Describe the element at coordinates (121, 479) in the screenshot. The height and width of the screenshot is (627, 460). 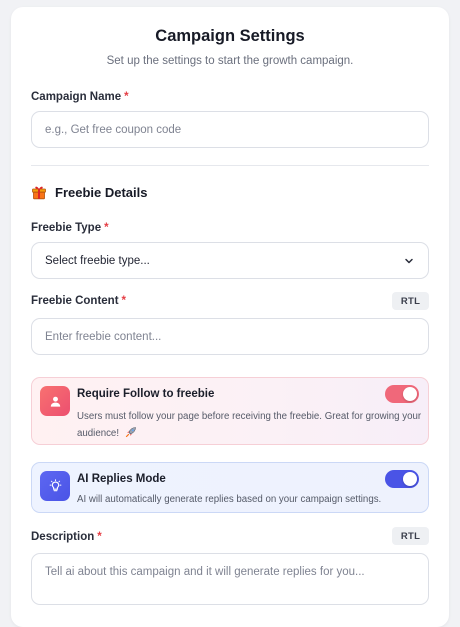
I see `ai-replies-title: AI Replies Mode` at that location.